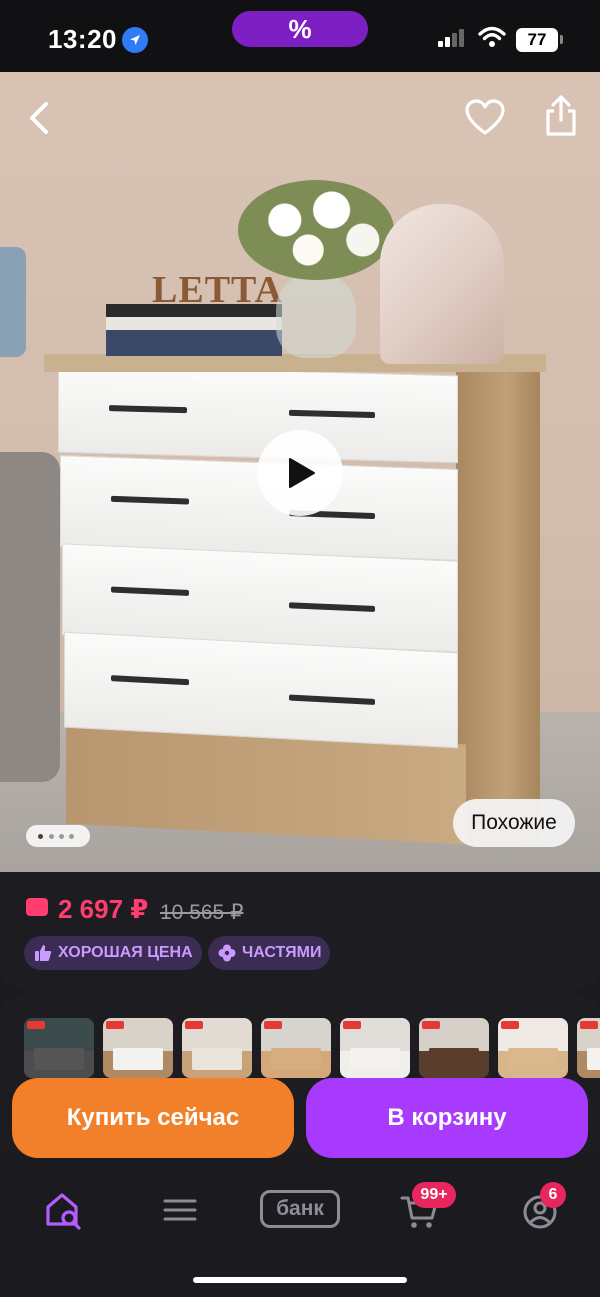  What do you see at coordinates (13, 302) in the screenshot?
I see `pillow` at bounding box center [13, 302].